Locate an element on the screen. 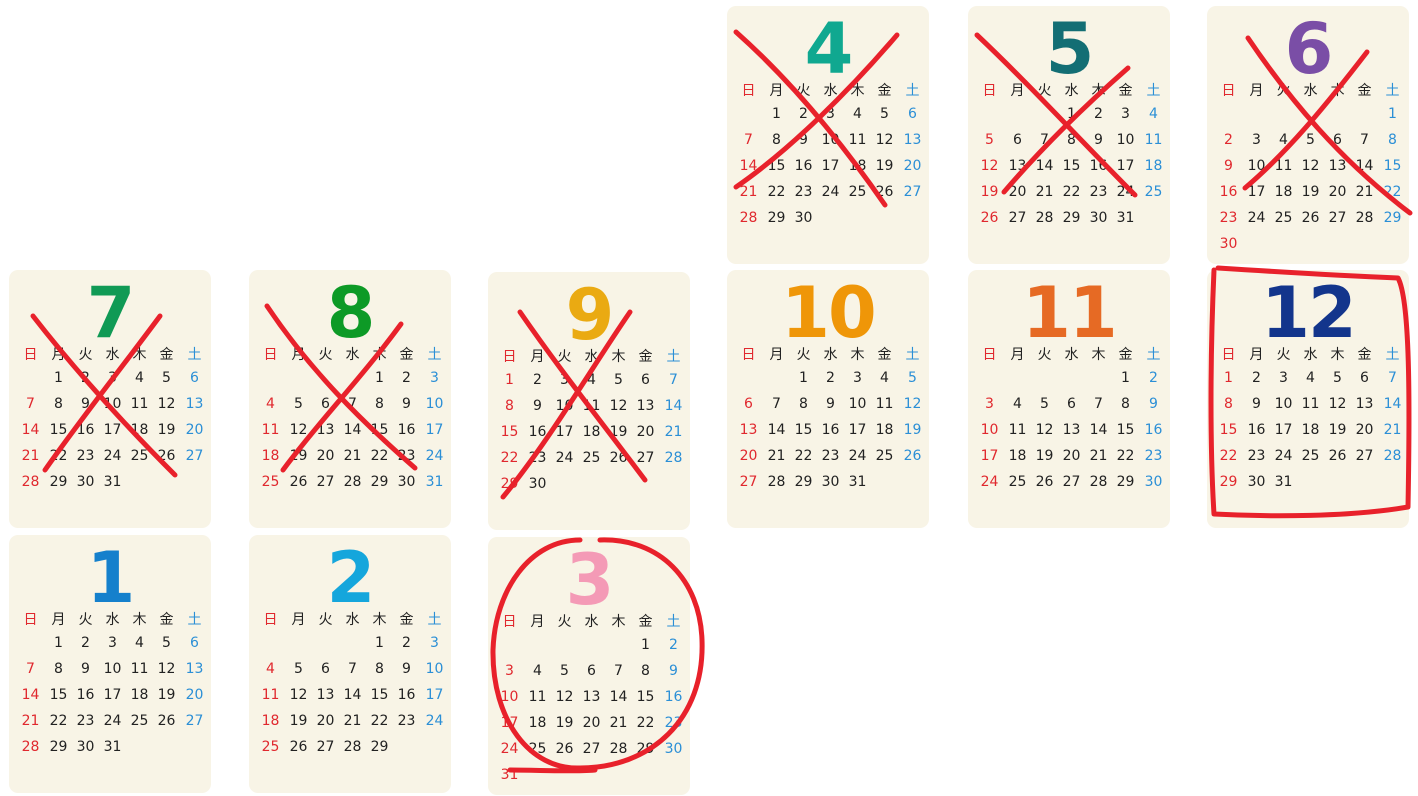 The width and height of the screenshot is (1418, 796). day-cell: 25 is located at coordinates (537, 749).